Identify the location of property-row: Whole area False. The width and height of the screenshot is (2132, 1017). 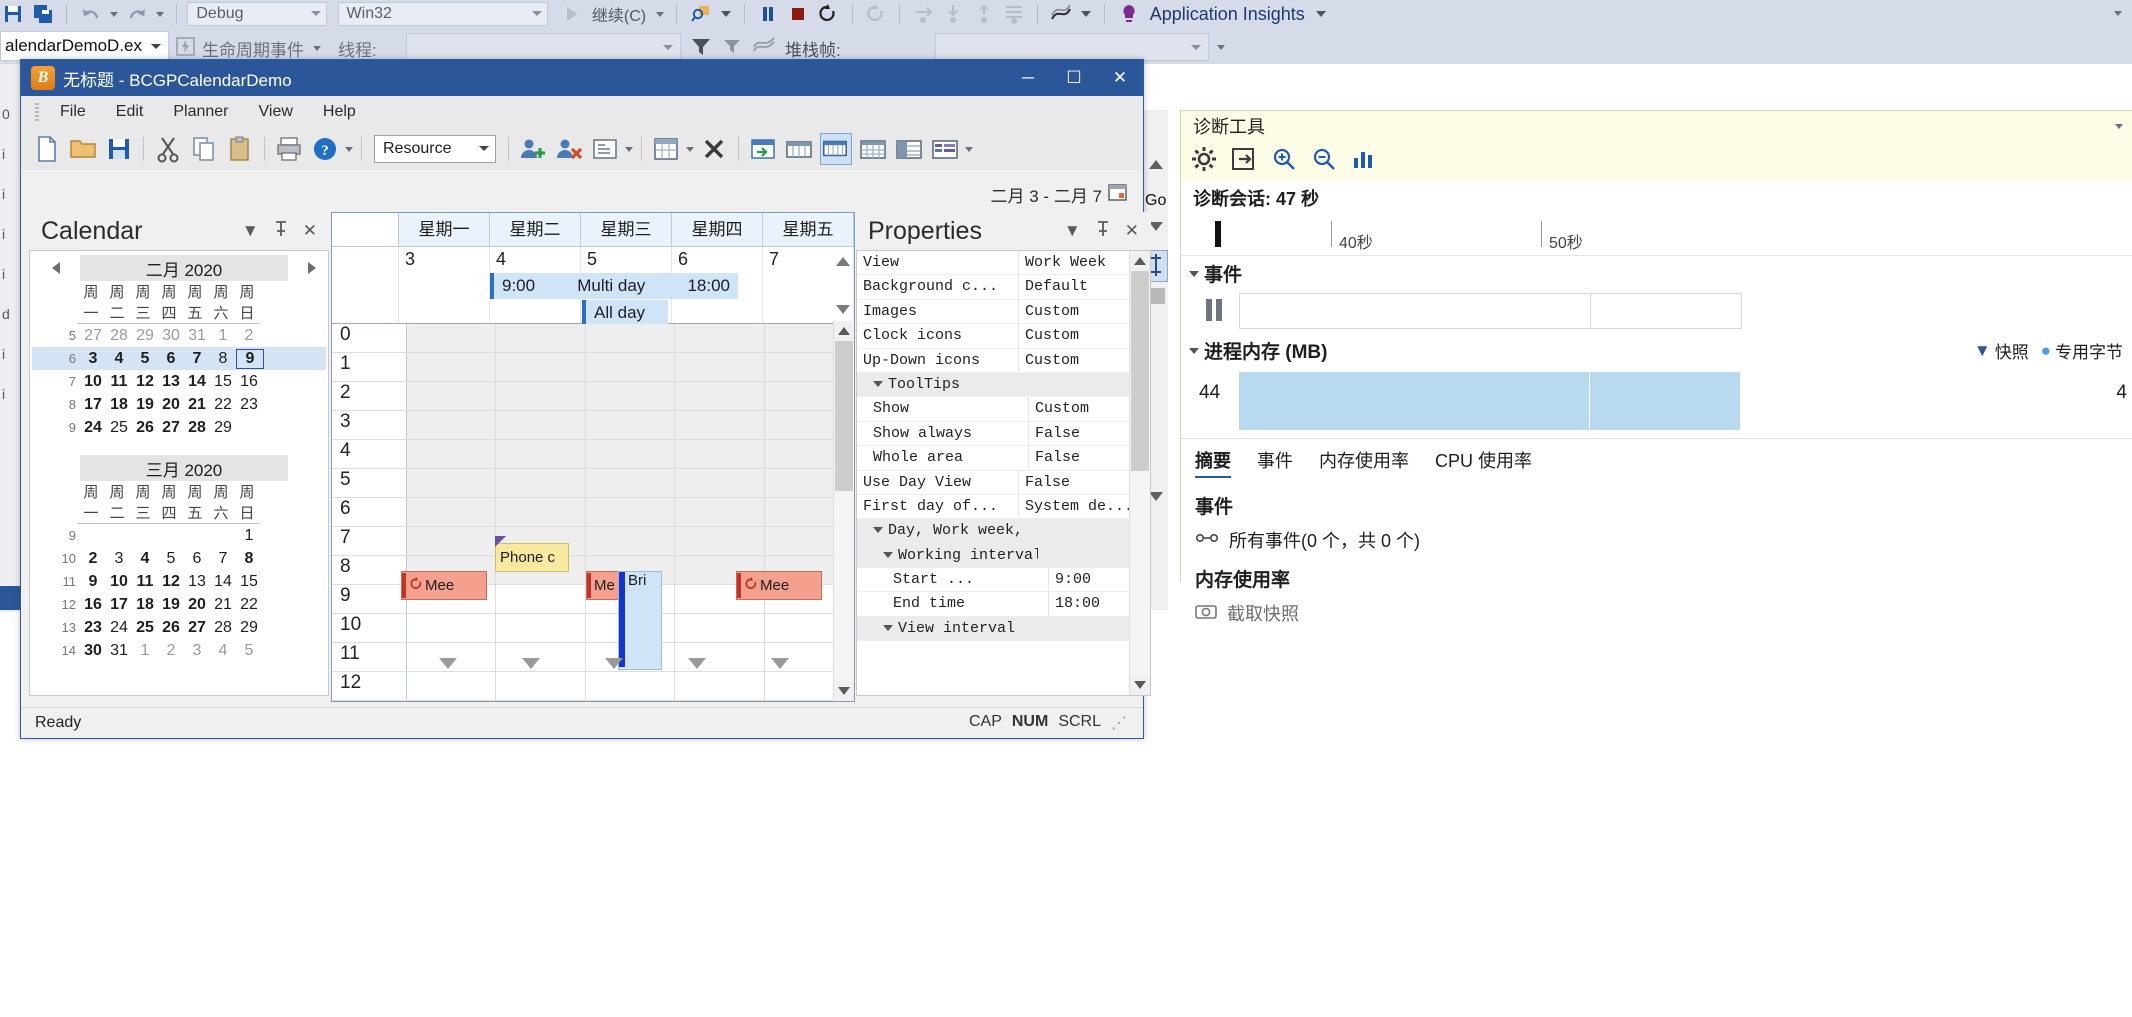
(1003, 458).